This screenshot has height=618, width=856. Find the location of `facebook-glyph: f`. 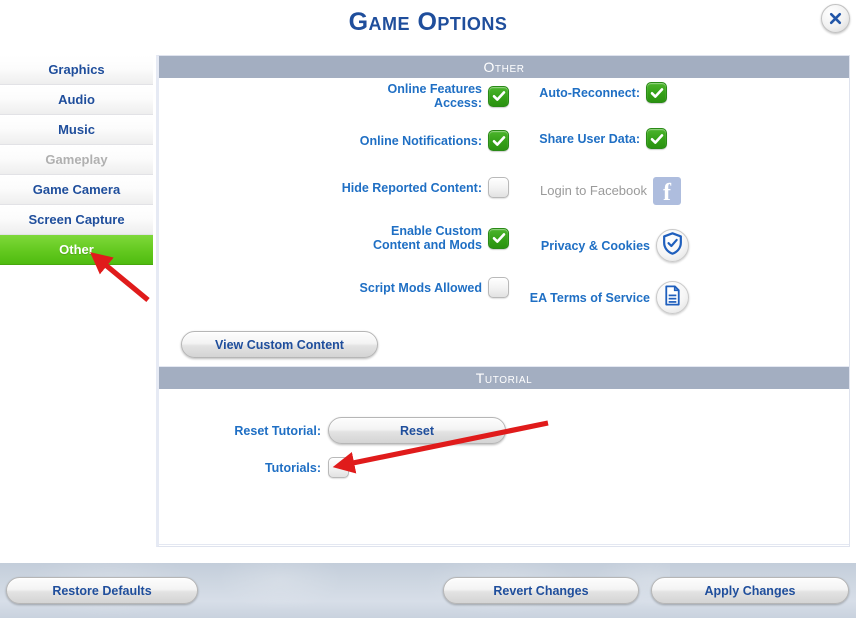

facebook-glyph: f is located at coordinates (667, 193).